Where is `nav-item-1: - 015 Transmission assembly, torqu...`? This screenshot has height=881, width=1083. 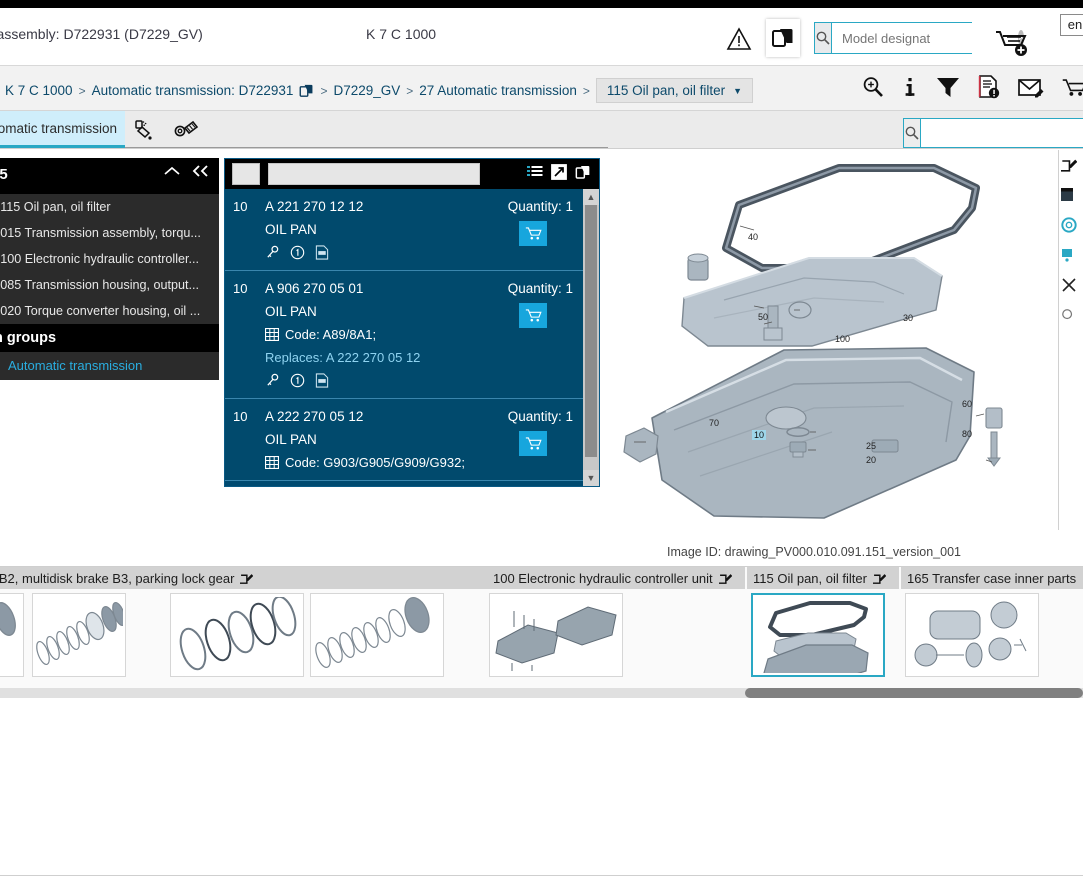
nav-item-1: - 015 Transmission assembly, torqu... is located at coordinates (109, 233).